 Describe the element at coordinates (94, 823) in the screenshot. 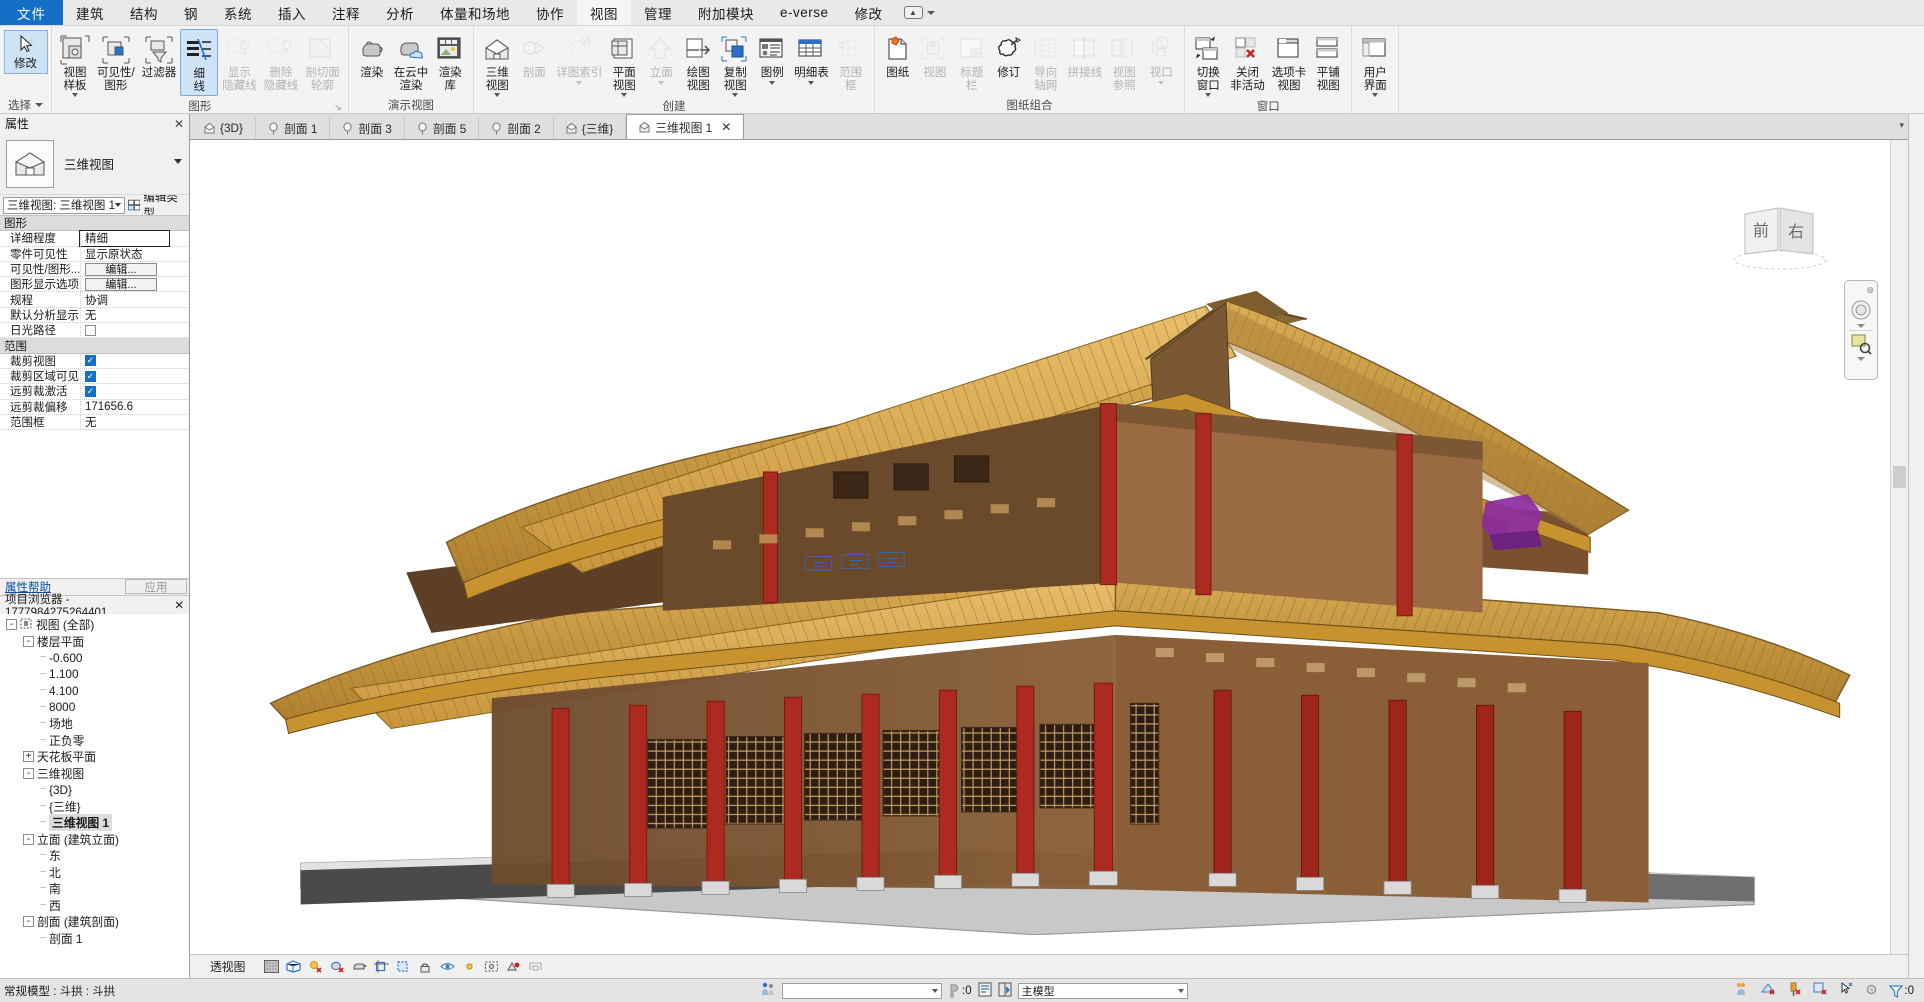

I see `tree-node: ┈ 三维视图 1` at that location.